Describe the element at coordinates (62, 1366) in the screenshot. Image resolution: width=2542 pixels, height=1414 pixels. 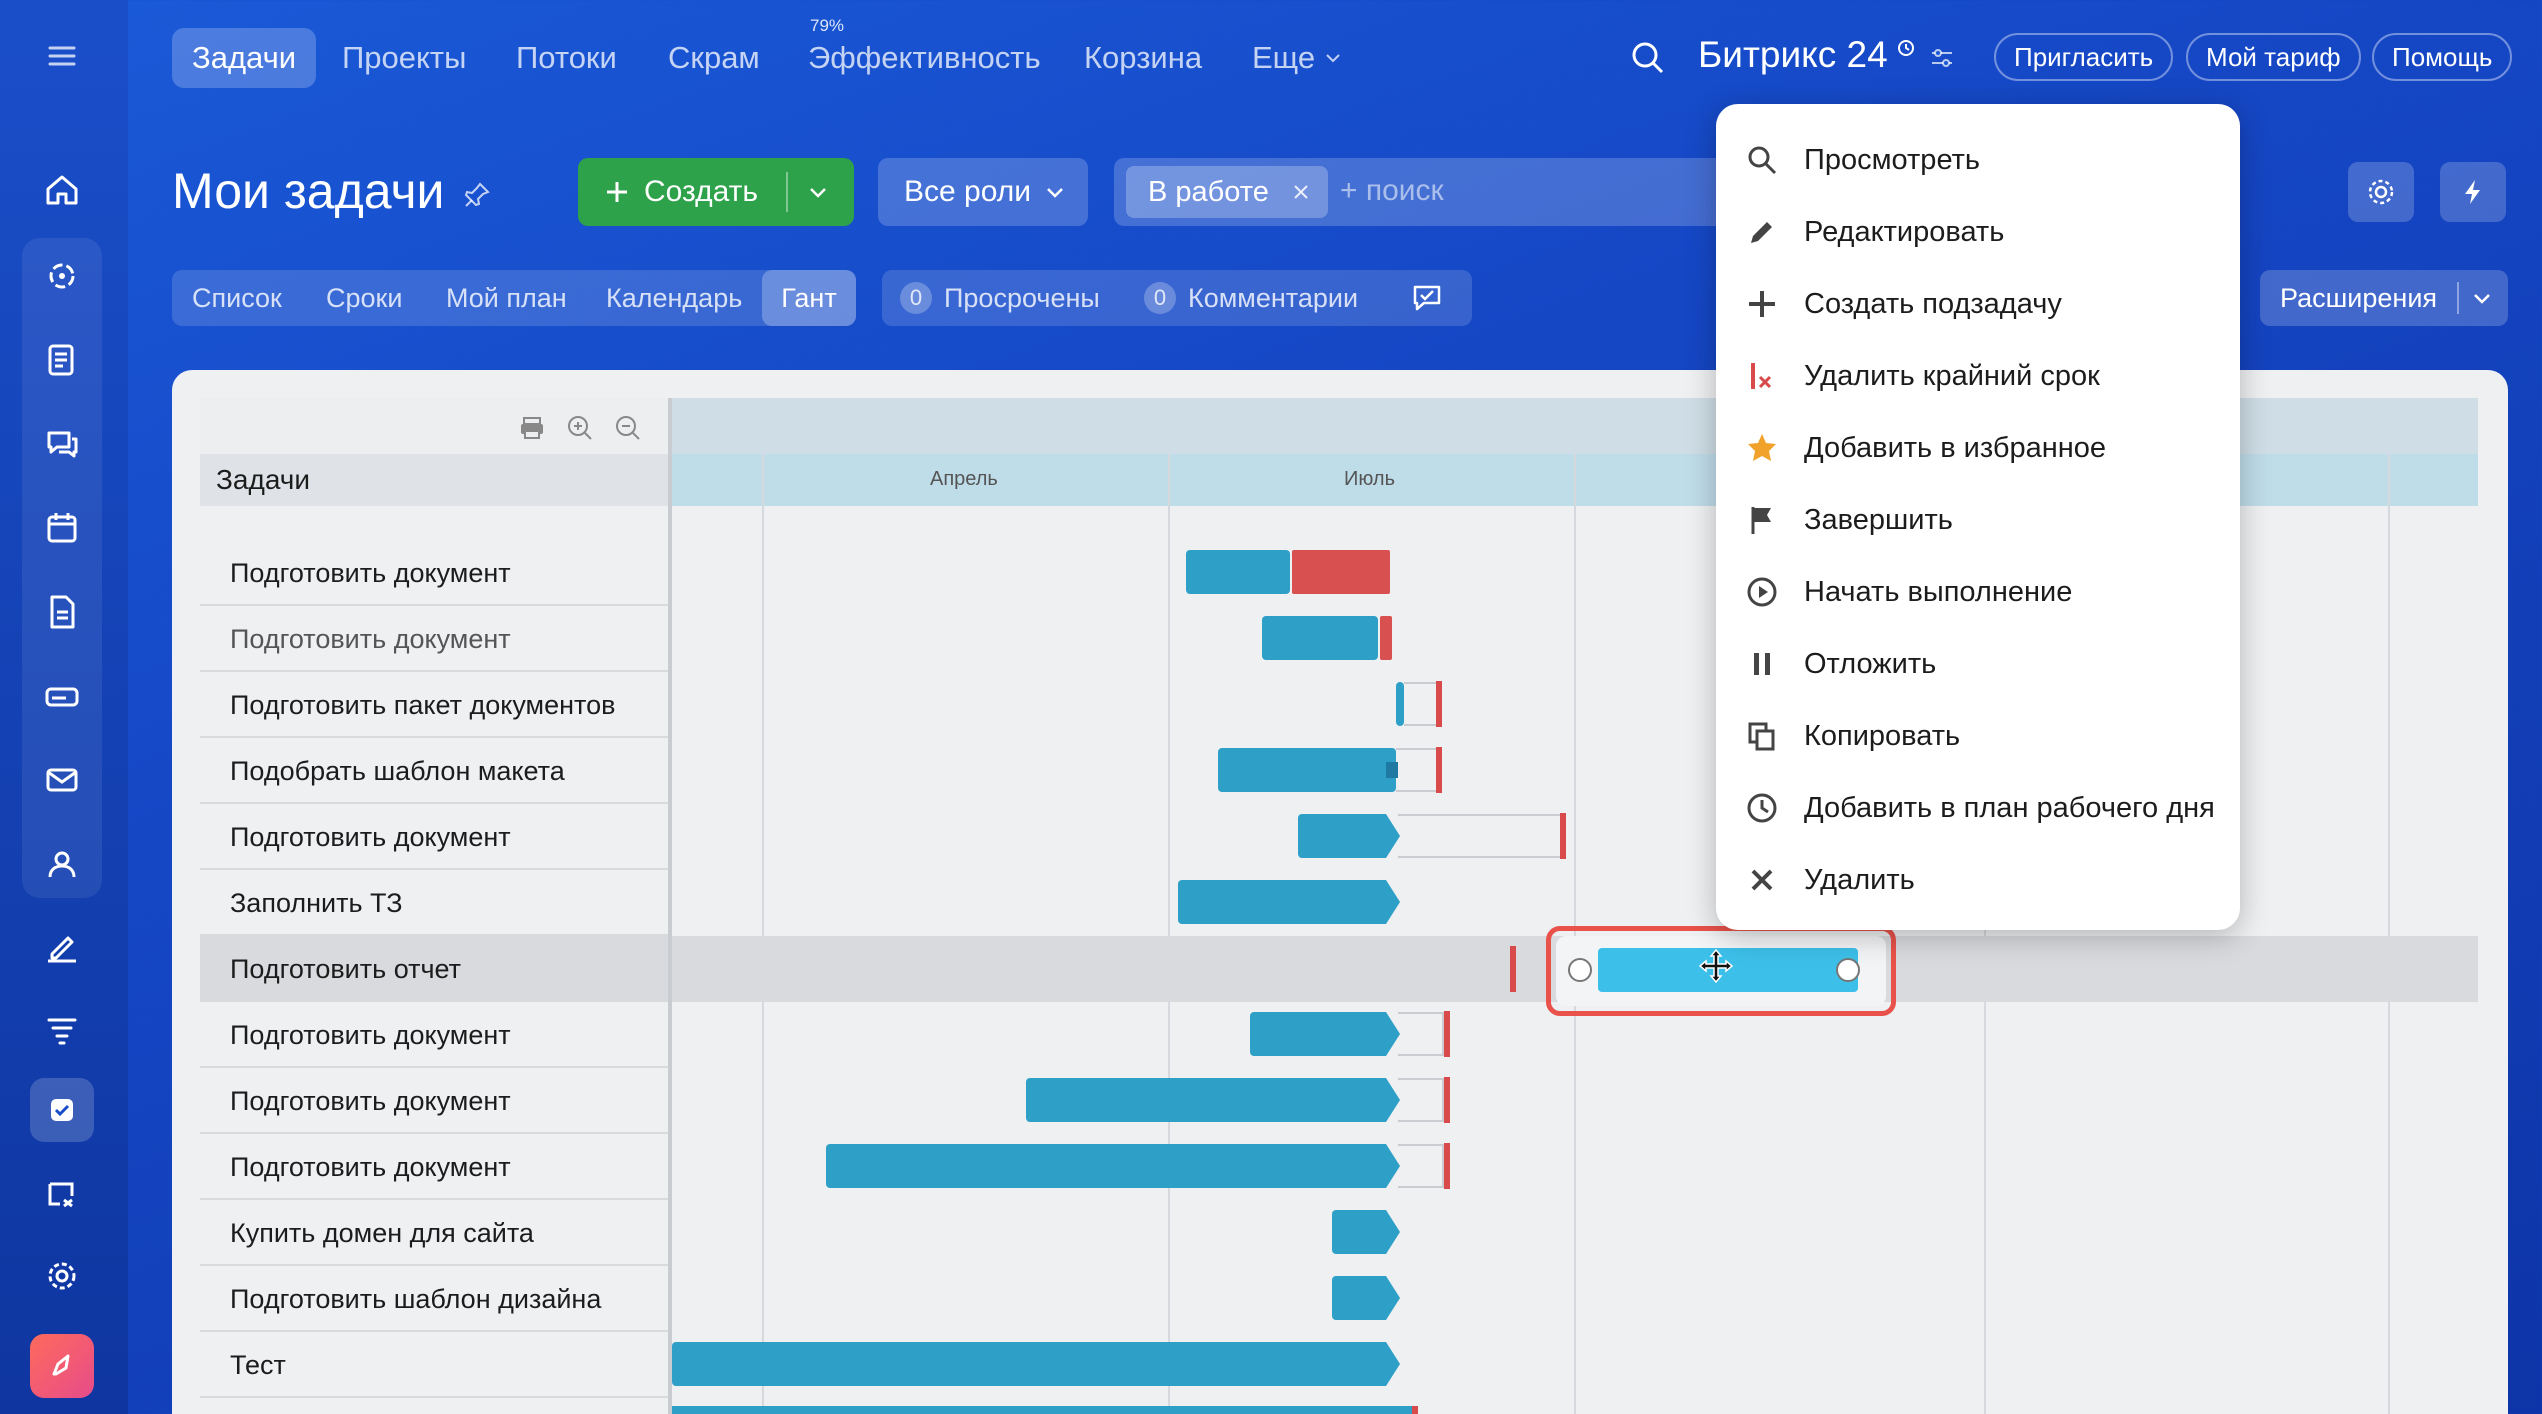
I see `rocket-icon` at that location.